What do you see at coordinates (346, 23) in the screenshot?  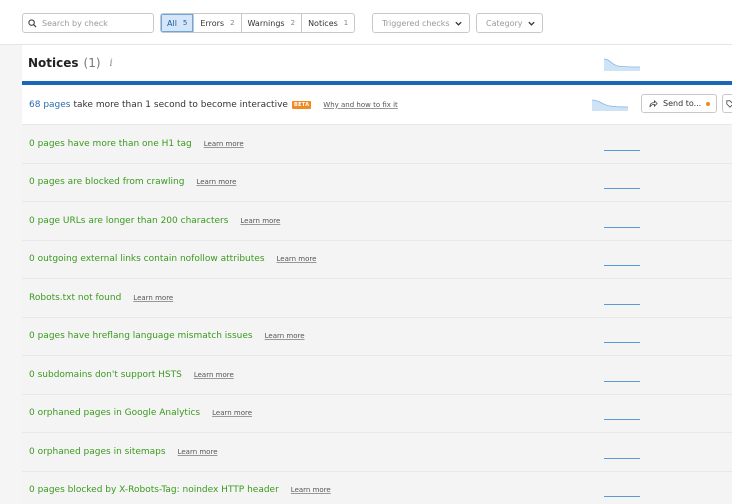 I see `tab-notices-count: 1` at bounding box center [346, 23].